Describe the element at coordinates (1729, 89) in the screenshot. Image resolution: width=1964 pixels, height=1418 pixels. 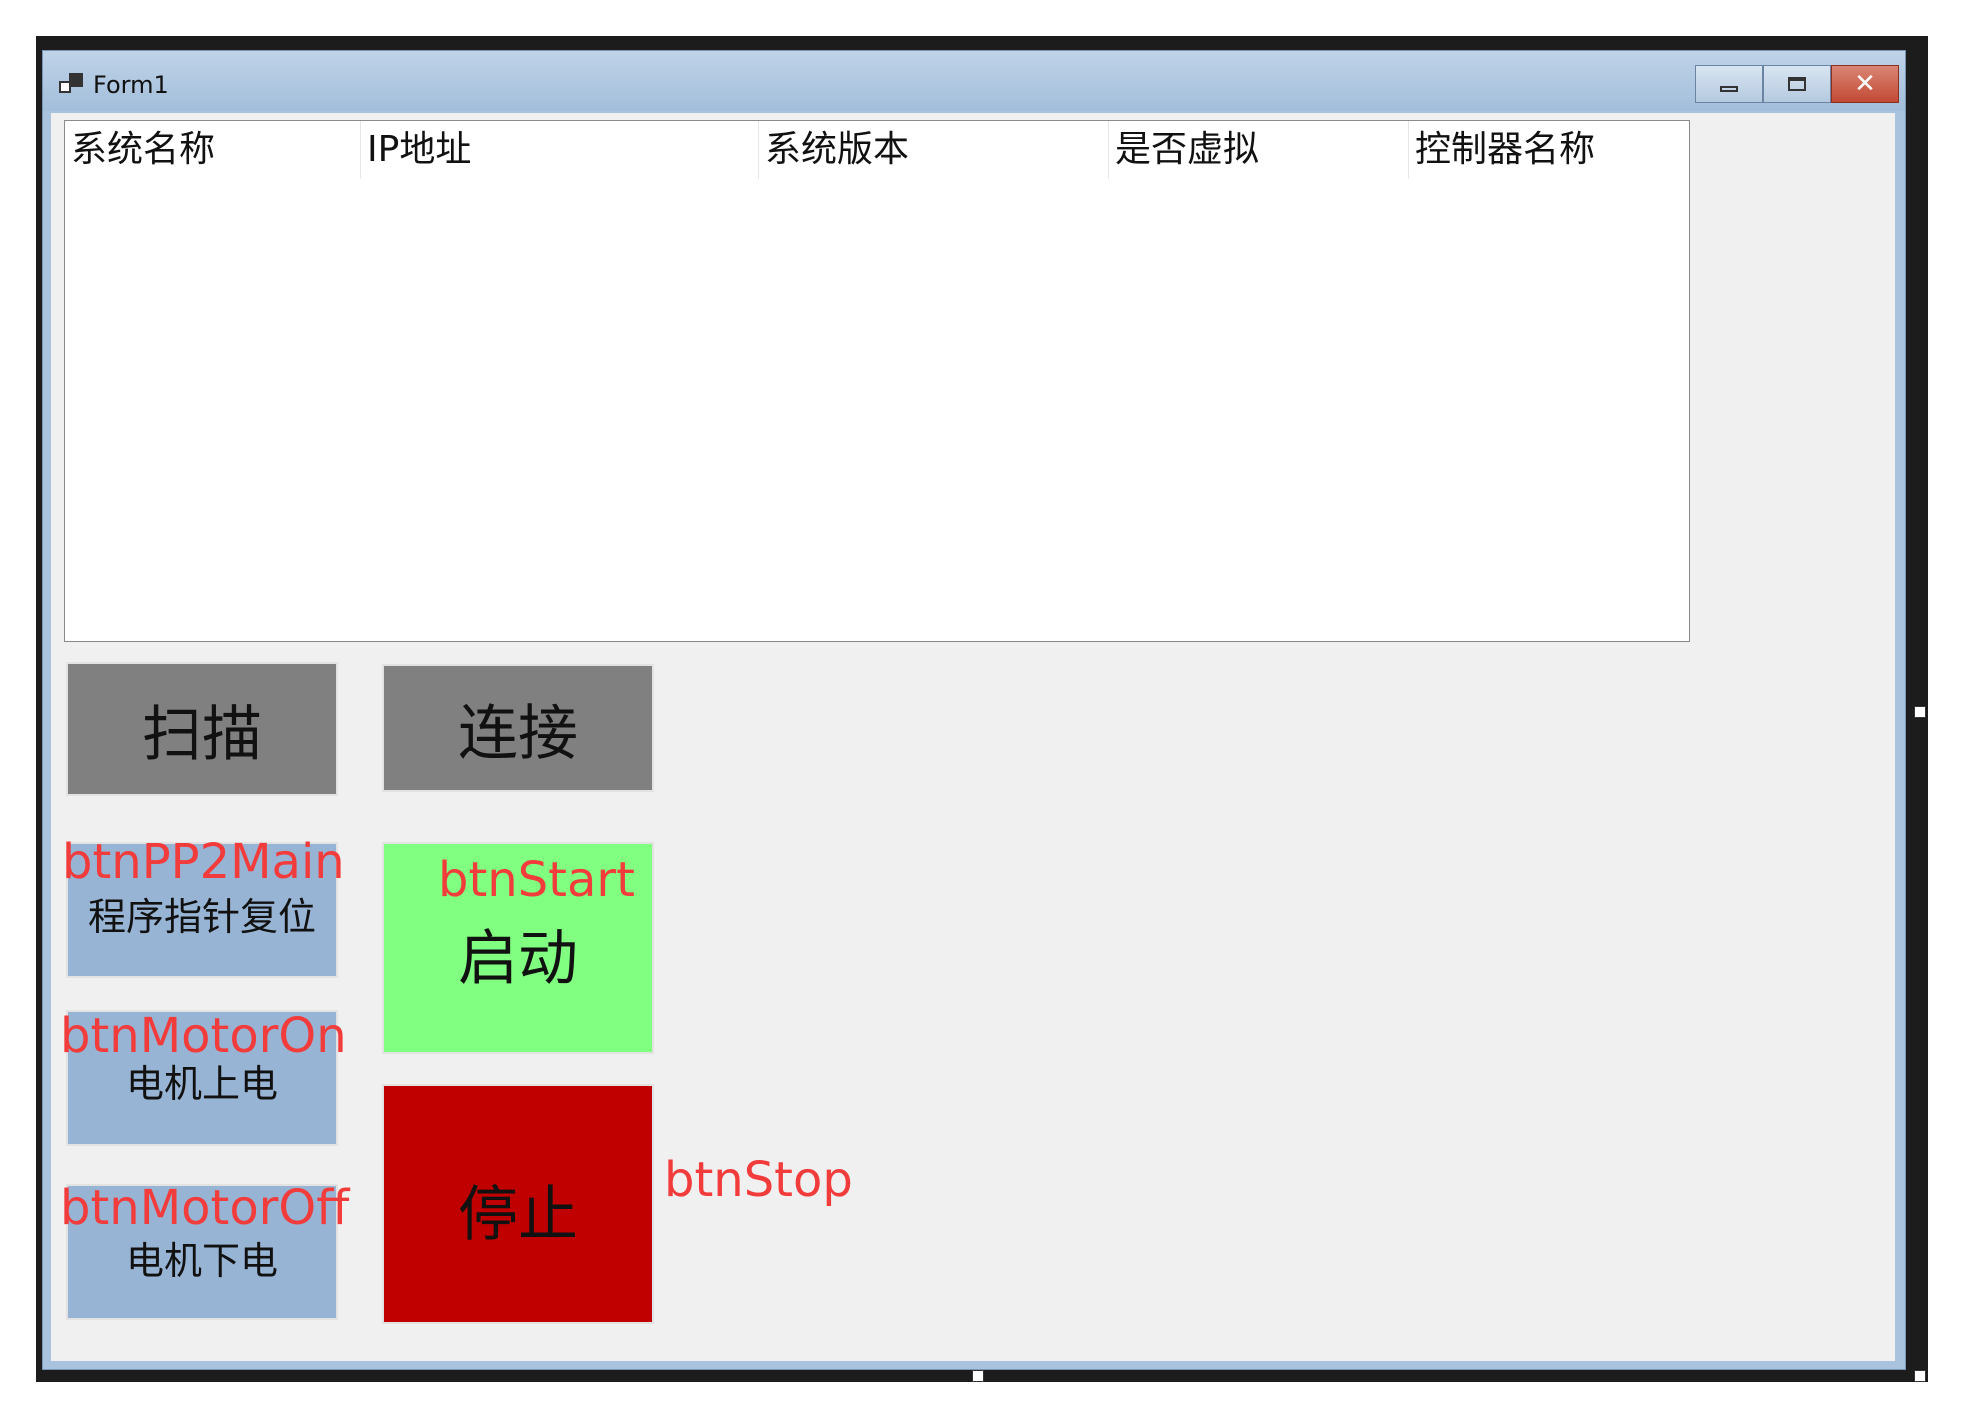
I see `minimize-icon` at that location.